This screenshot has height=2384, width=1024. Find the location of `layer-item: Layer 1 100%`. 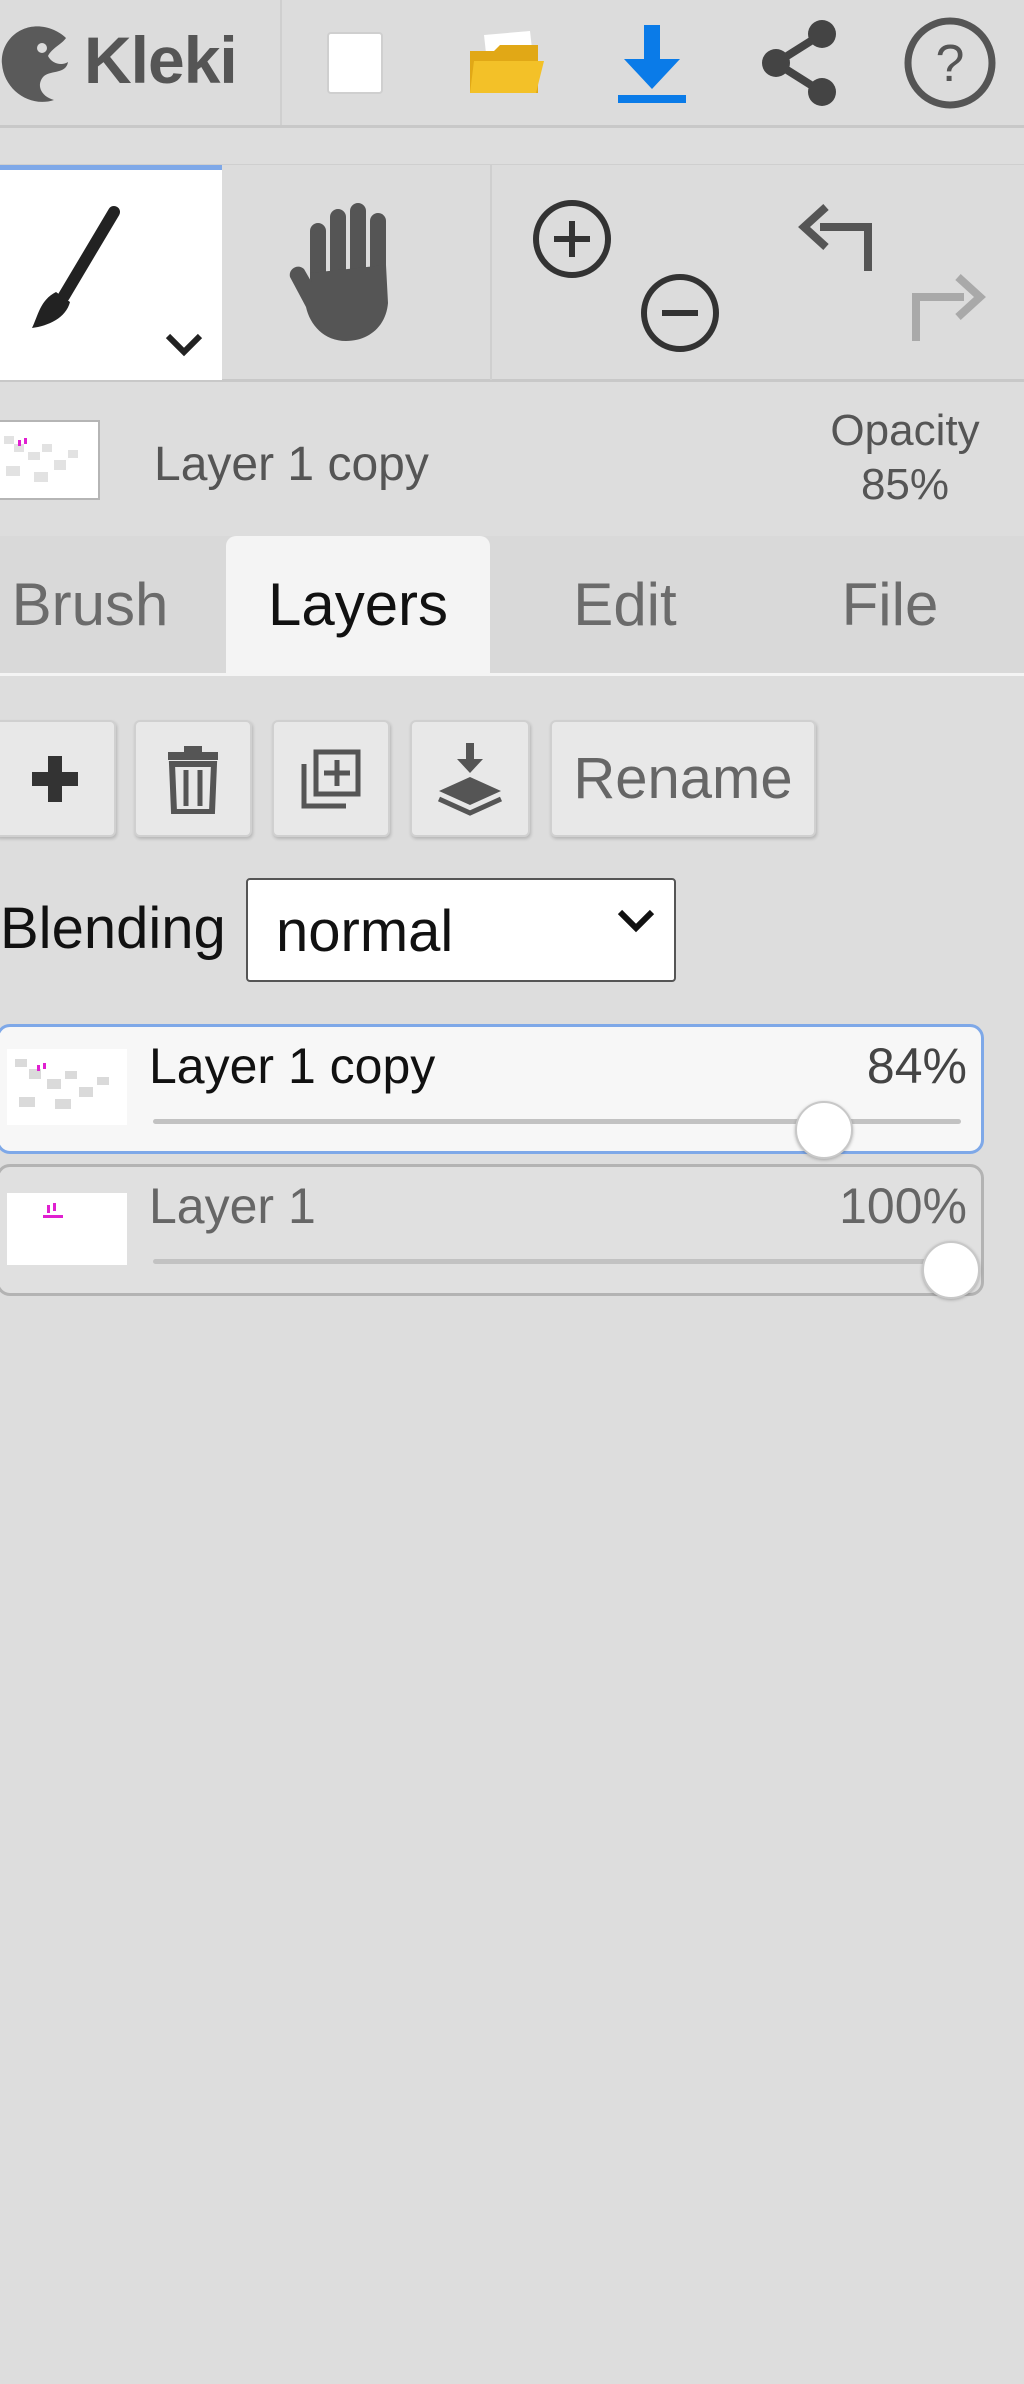

layer-item: Layer 1 100% is located at coordinates (492, 1231).